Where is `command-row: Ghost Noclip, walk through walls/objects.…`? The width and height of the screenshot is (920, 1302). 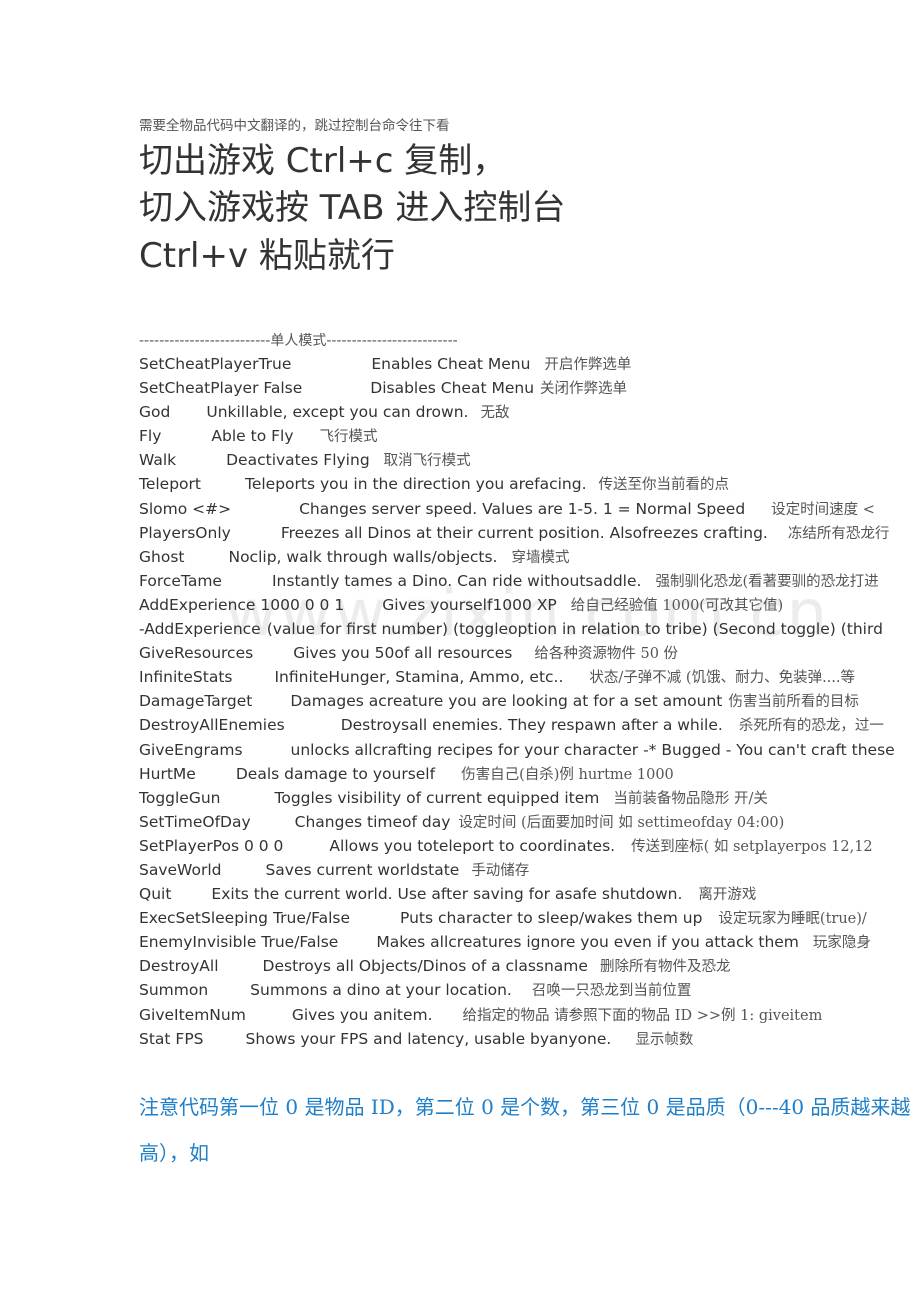
command-row: Ghost Noclip, walk through walls/objects.… is located at coordinates (529, 557).